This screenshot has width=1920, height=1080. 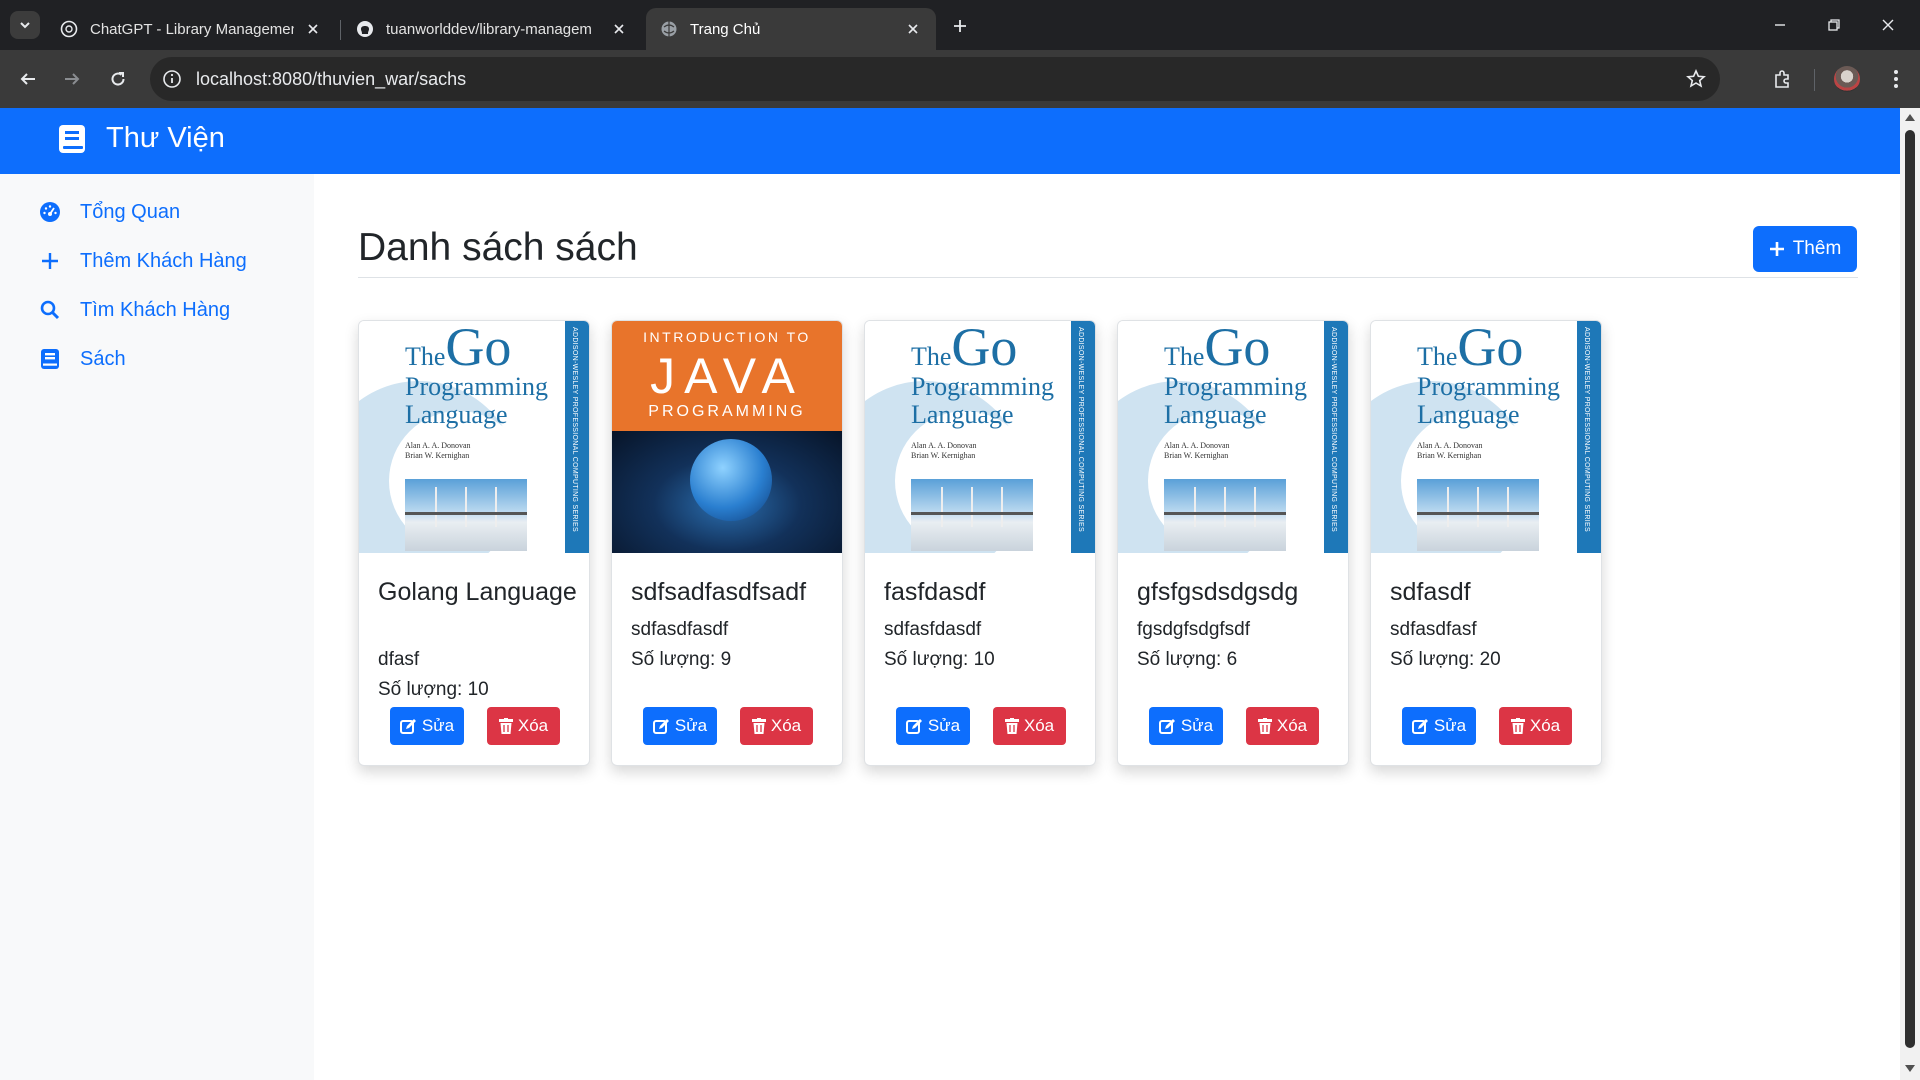 I want to click on tab-chatgpt: ChatGPT - Library Management, so click(x=191, y=29).